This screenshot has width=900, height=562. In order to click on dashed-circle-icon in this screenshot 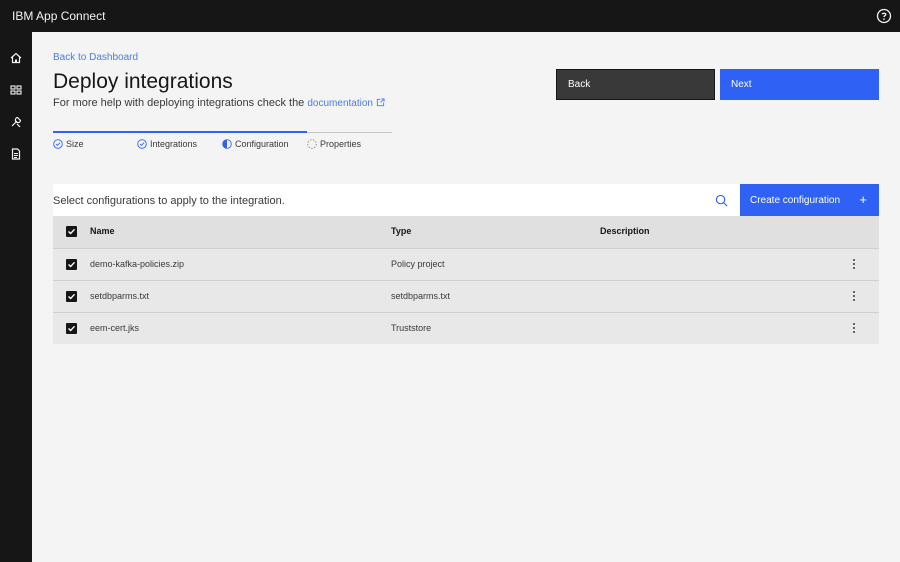, I will do `click(312, 144)`.